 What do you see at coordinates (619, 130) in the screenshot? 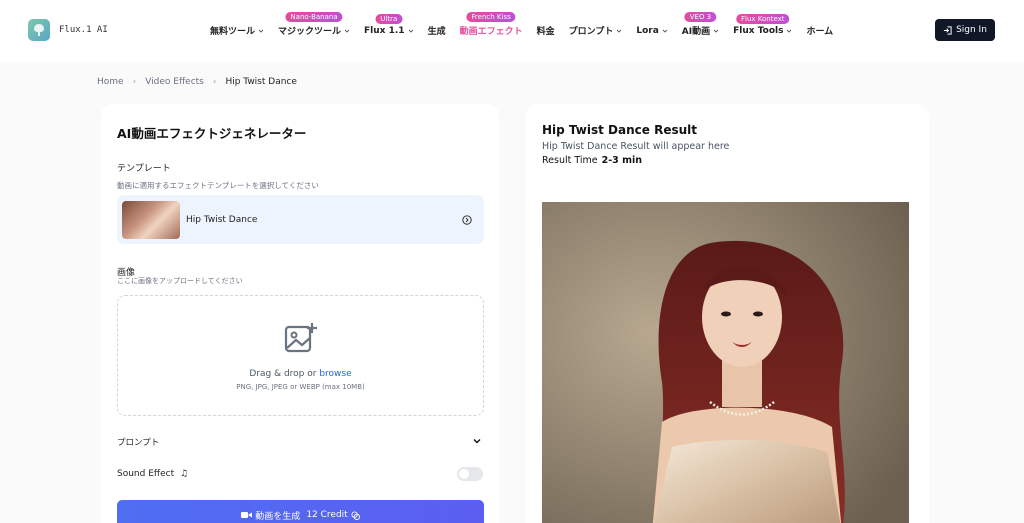
I see `result-title: Hip Twist Dance Result` at bounding box center [619, 130].